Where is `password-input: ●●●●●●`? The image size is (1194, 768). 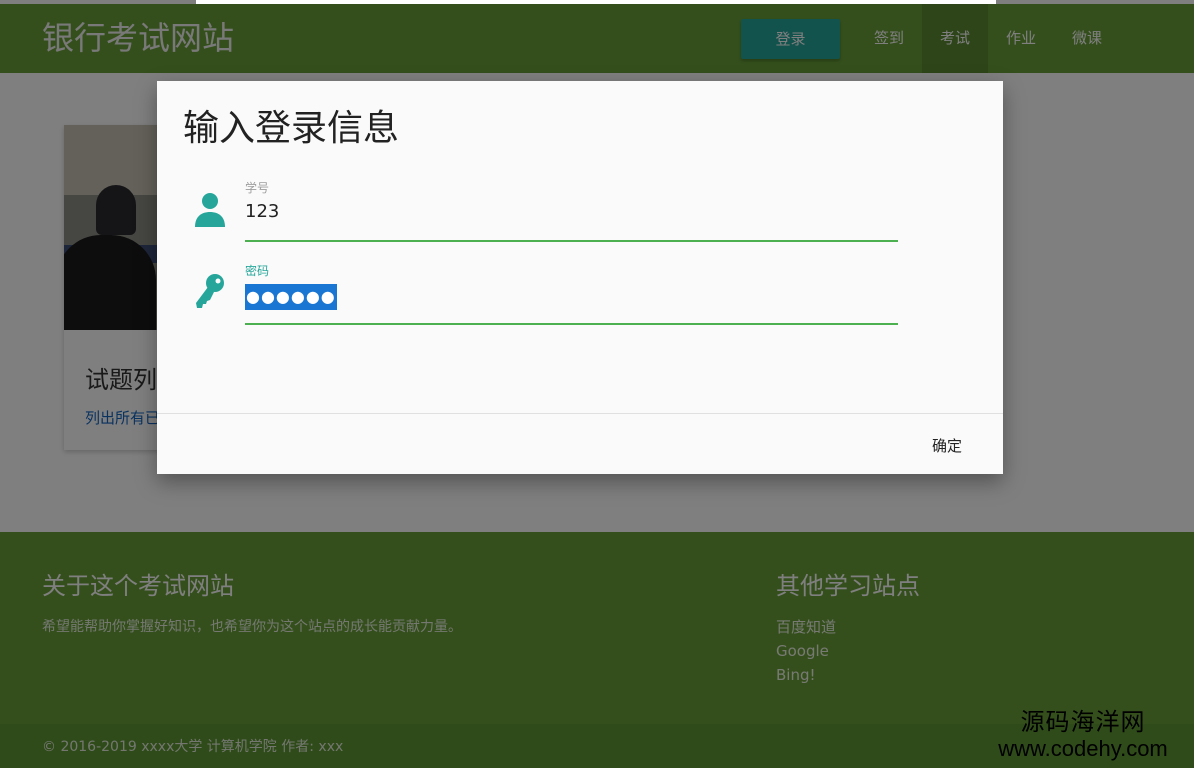 password-input: ●●●●●● is located at coordinates (291, 297).